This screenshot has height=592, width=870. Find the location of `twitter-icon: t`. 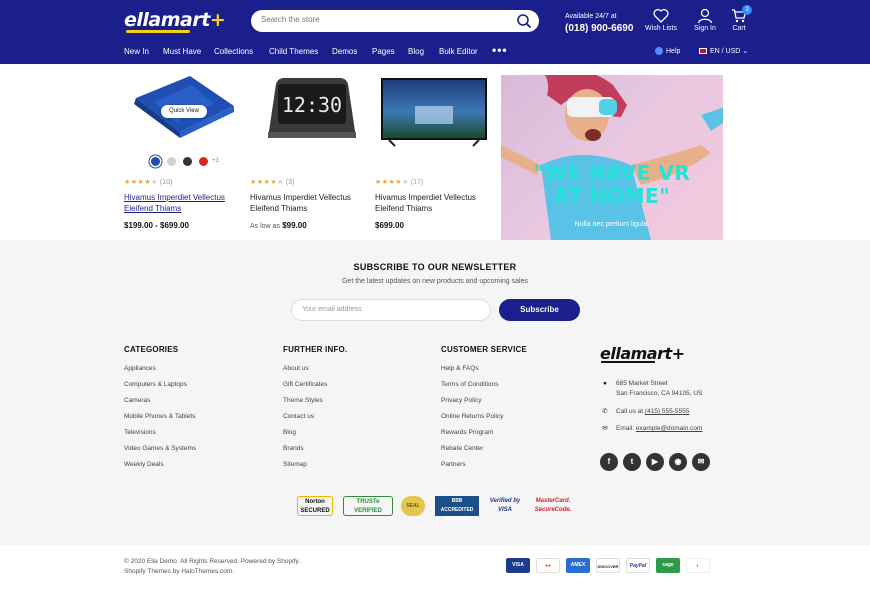

twitter-icon: t is located at coordinates (632, 462).